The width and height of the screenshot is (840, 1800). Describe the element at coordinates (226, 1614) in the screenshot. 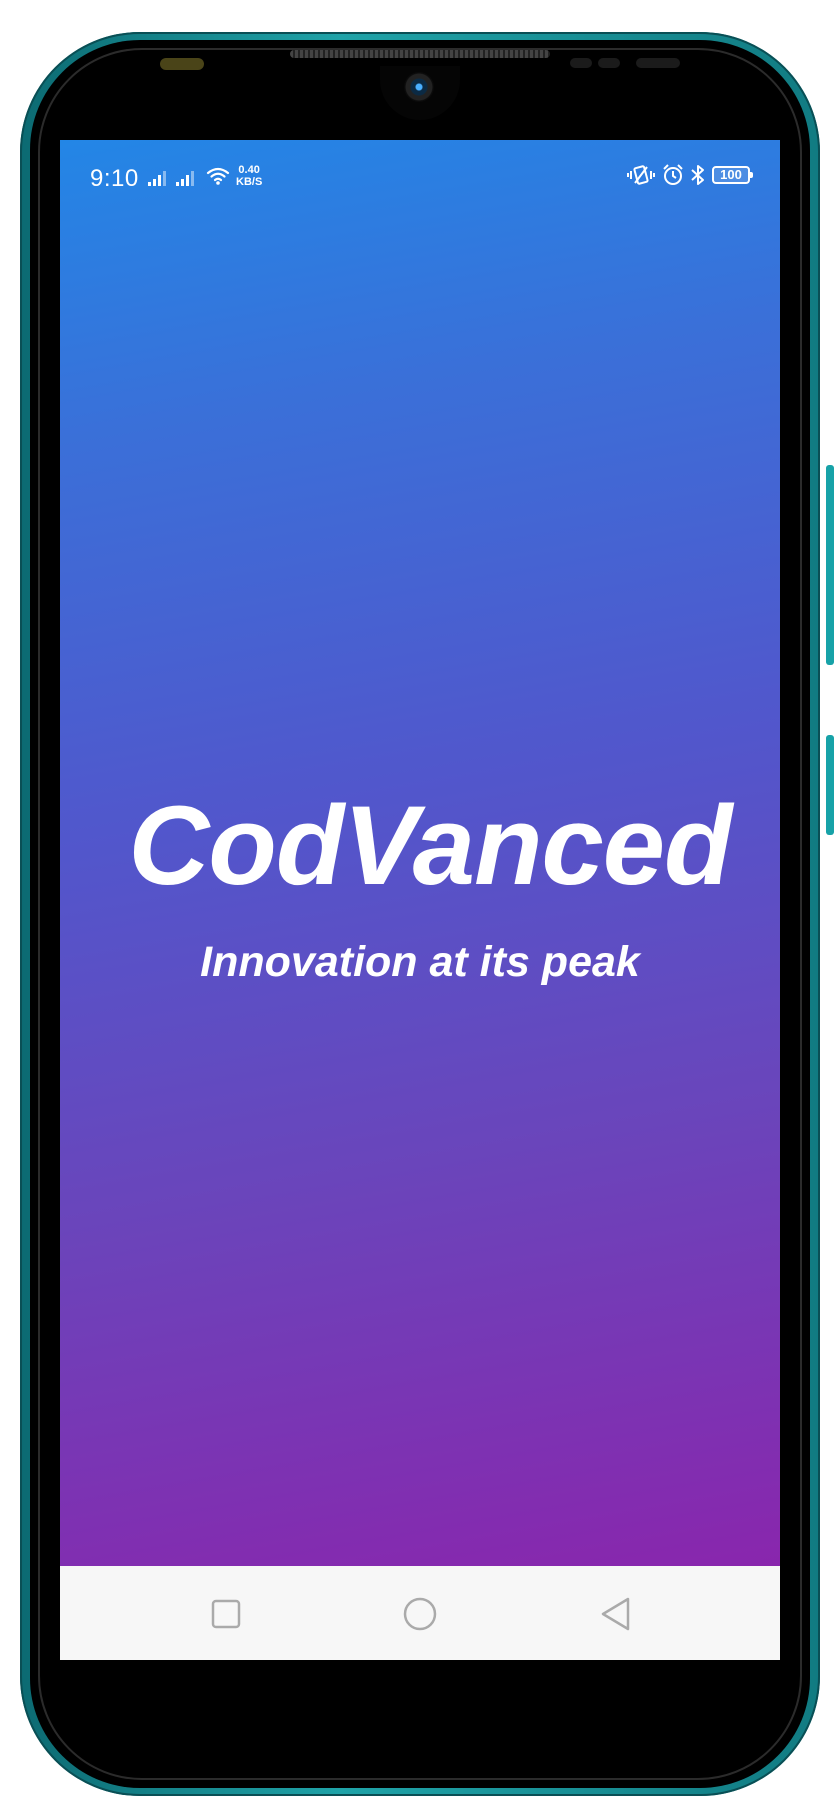

I see `recent-apps-button` at that location.